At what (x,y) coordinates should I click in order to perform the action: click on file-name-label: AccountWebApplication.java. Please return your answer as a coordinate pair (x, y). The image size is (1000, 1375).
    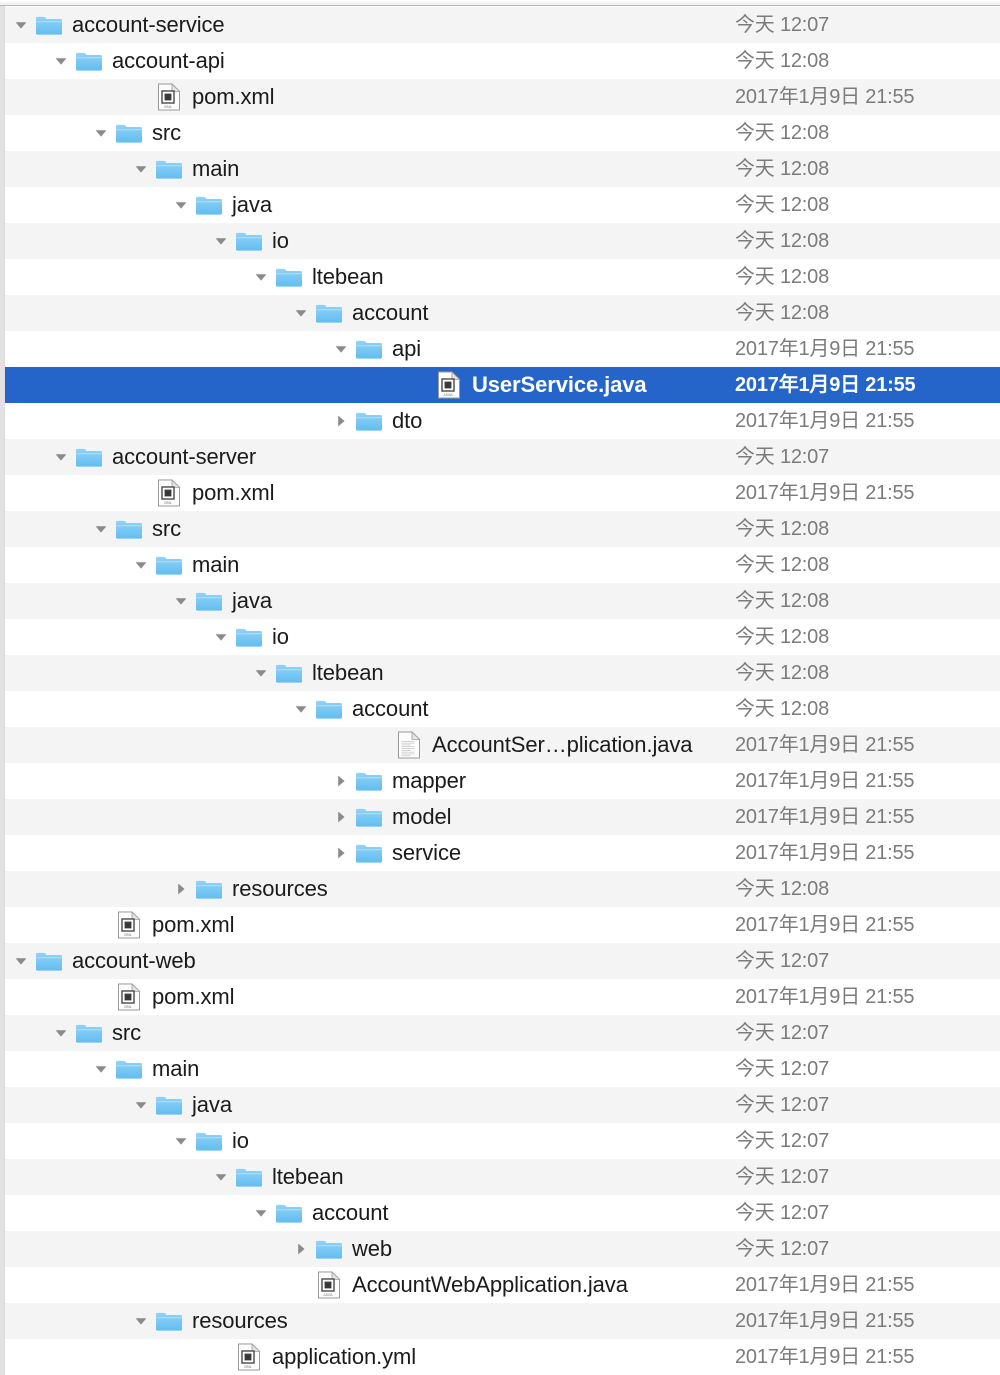
    Looking at the image, I should click on (490, 1284).